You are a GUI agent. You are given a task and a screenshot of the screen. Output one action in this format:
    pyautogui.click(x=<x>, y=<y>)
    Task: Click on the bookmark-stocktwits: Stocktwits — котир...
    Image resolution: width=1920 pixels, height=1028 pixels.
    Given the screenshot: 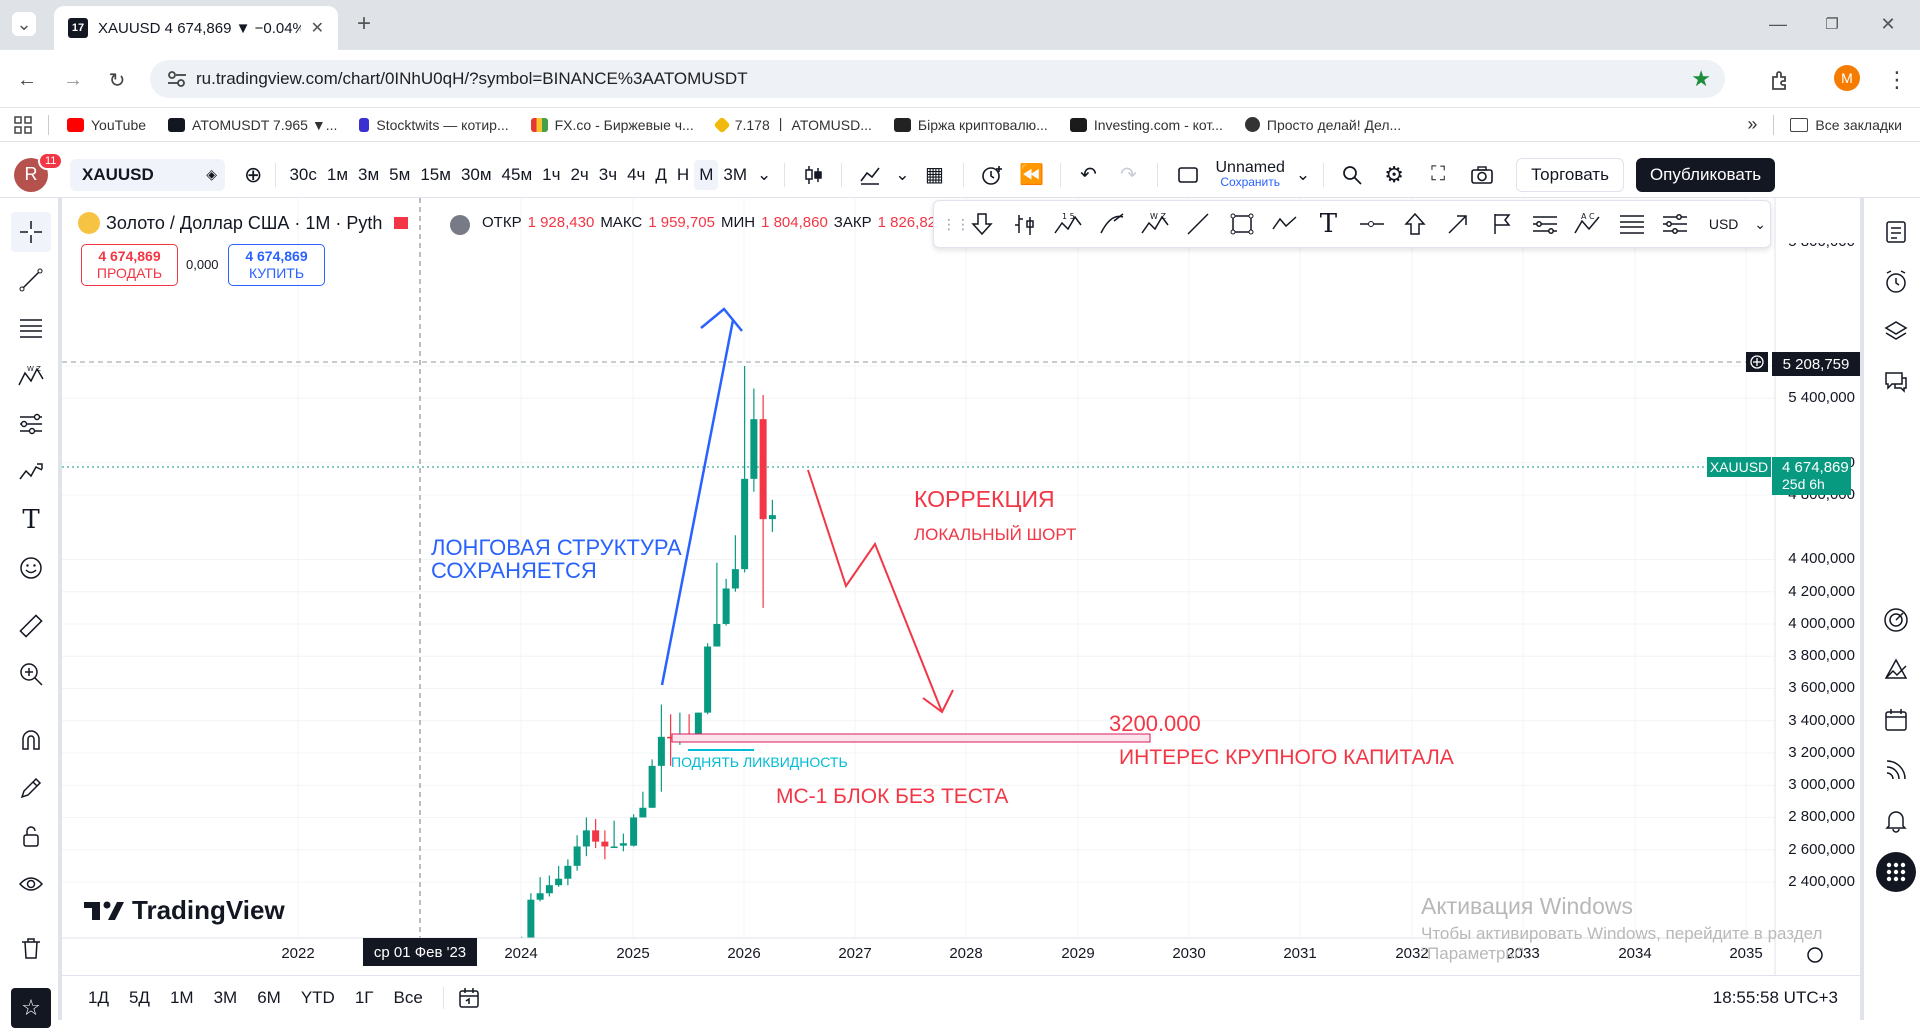 What is the action you would take?
    pyautogui.click(x=434, y=125)
    